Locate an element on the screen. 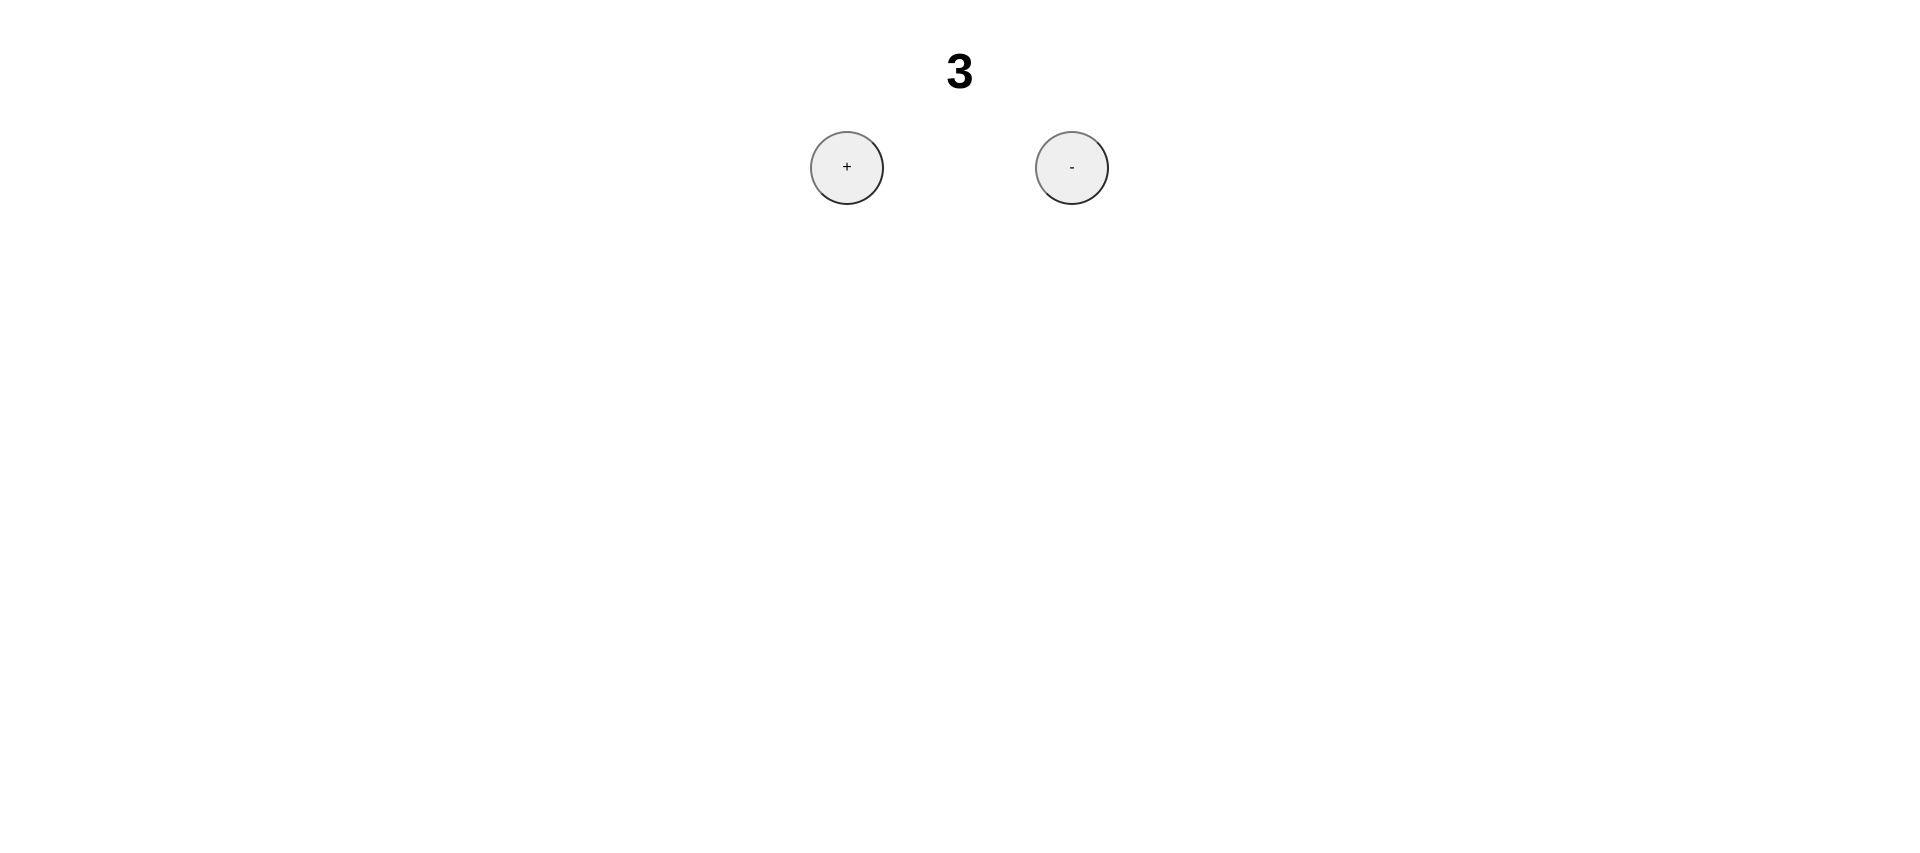 This screenshot has height=853, width=1920. counter-value: 3 is located at coordinates (960, 72).